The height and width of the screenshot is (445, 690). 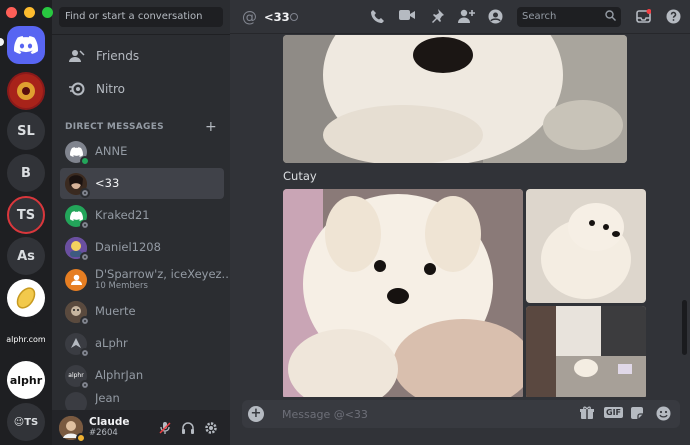 I want to click on close-window-button, so click(x=11, y=12).